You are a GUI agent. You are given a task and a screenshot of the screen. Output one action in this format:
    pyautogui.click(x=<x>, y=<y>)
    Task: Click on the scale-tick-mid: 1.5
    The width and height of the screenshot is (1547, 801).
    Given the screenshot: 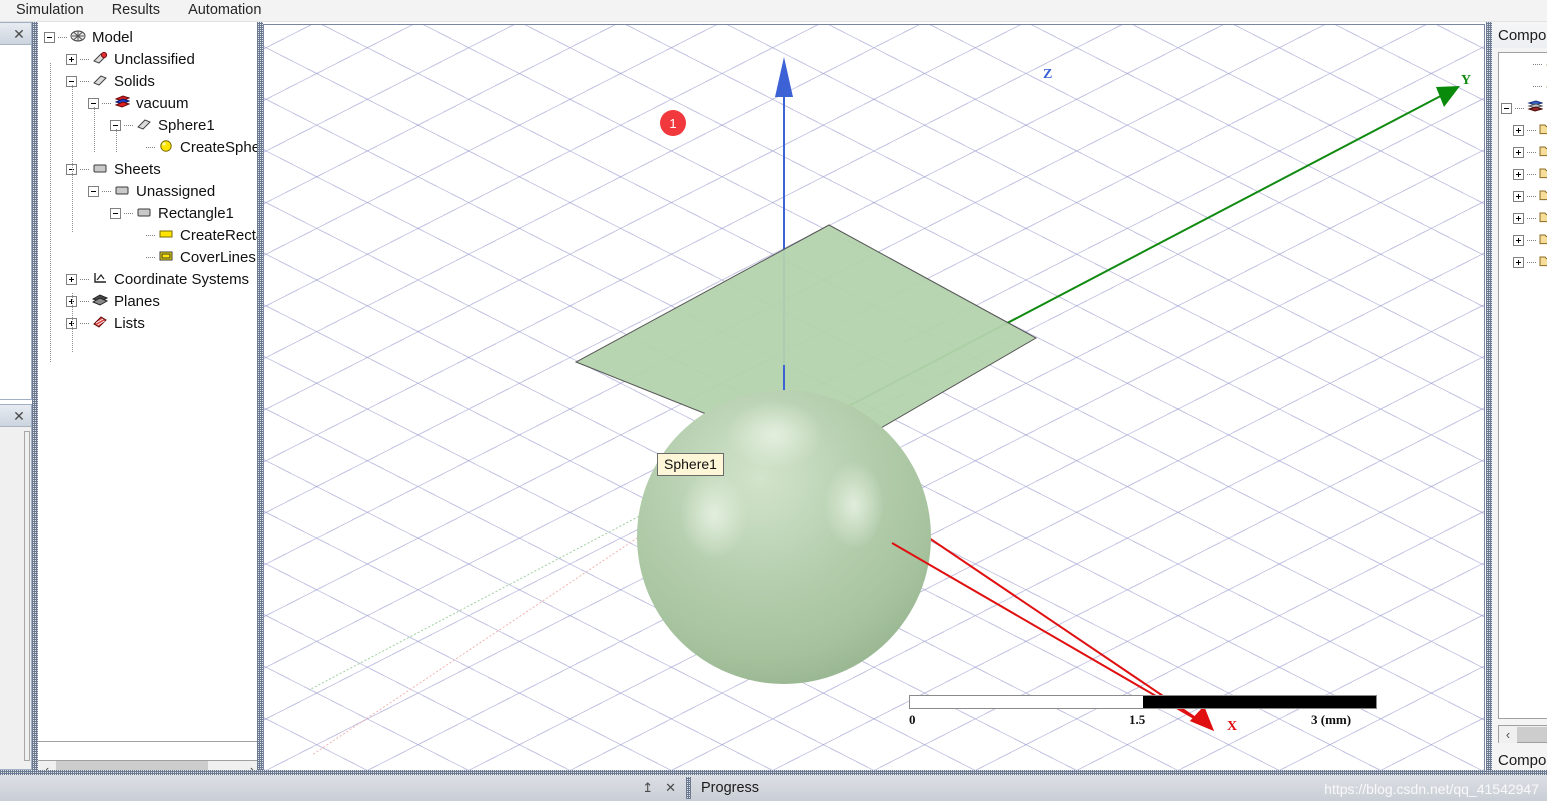 What is the action you would take?
    pyautogui.click(x=1137, y=719)
    